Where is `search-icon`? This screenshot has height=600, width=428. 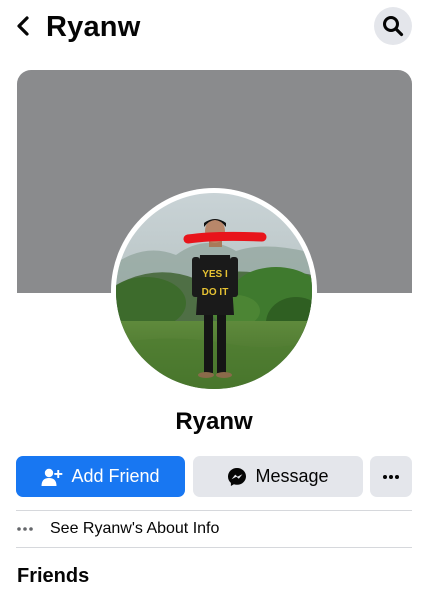 search-icon is located at coordinates (393, 26).